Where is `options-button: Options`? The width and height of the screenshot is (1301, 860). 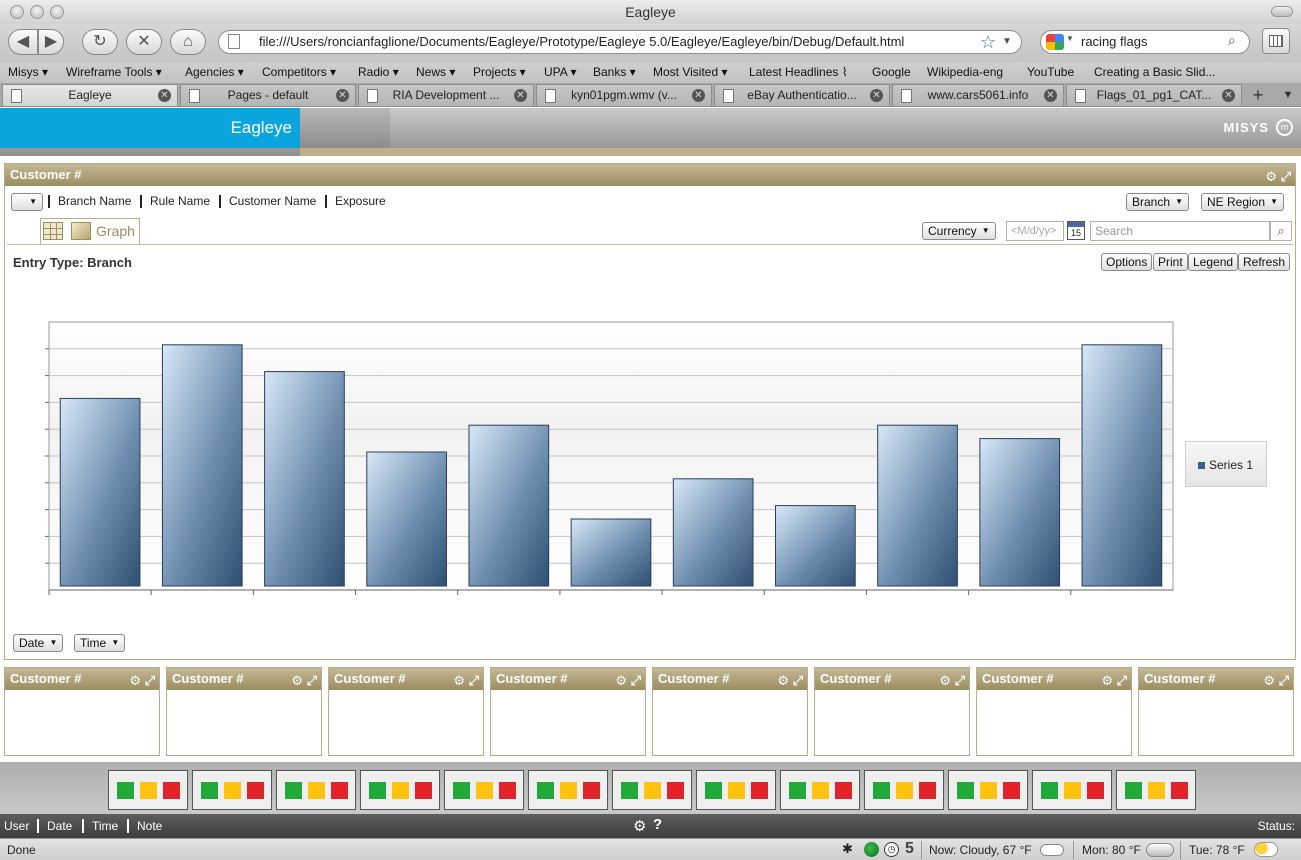 options-button: Options is located at coordinates (1127, 262).